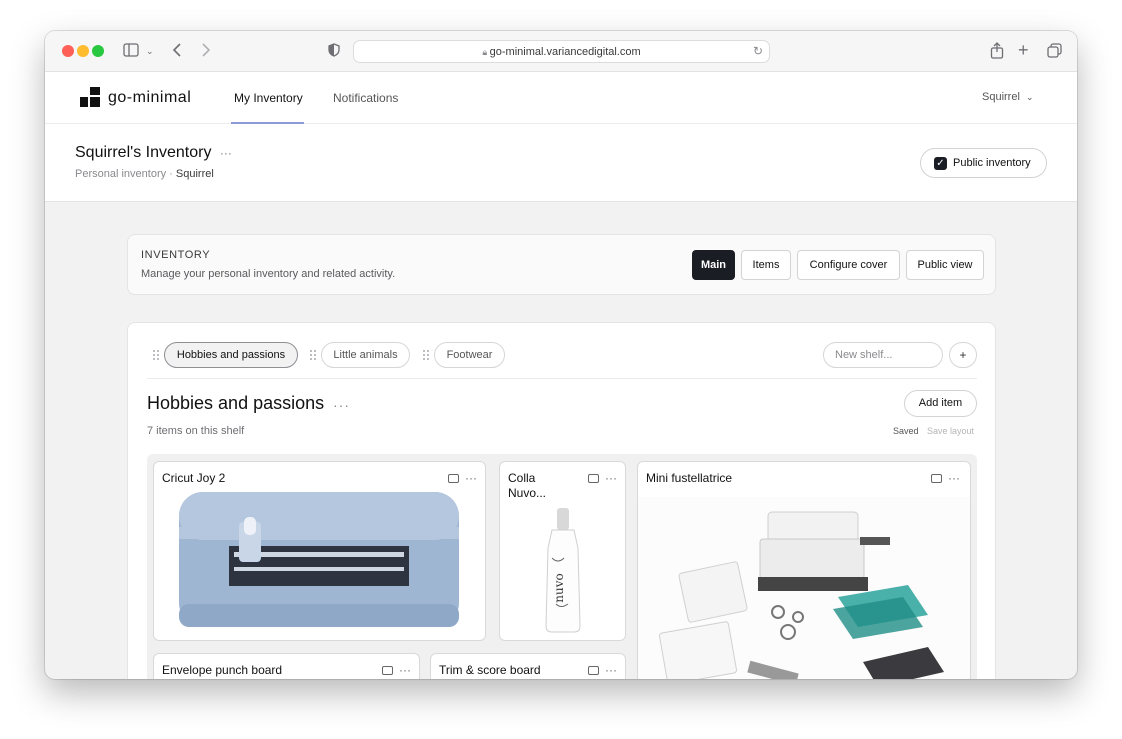  I want to click on url-text: 🔒︎ go-minimal.variancedigital.com, so click(561, 52).